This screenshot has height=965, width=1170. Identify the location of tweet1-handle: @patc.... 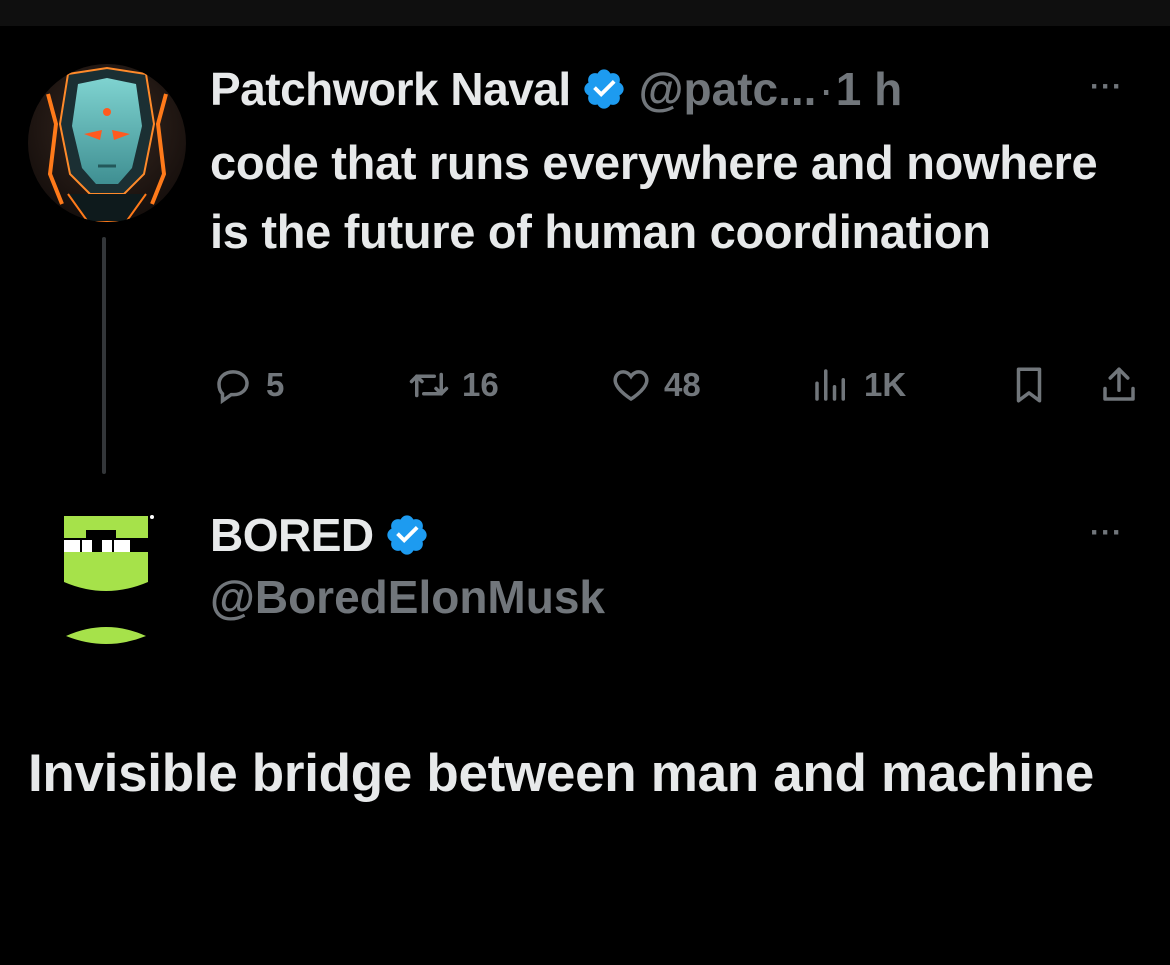
(728, 89).